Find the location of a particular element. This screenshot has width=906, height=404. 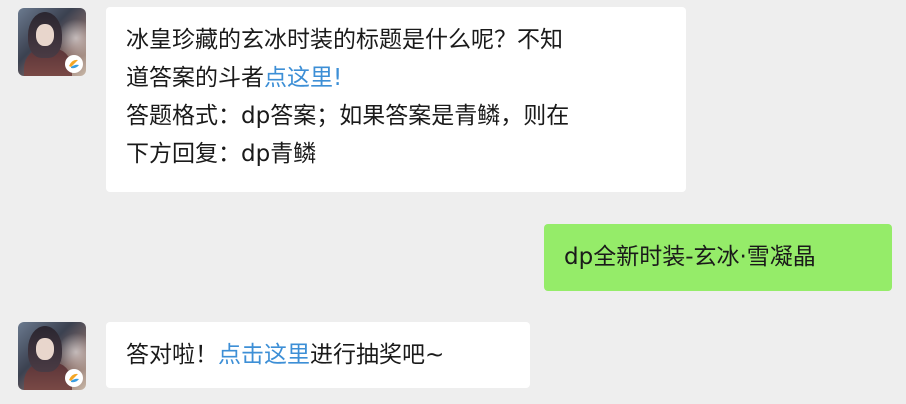

message-text-line: 冰皇珍藏的玄冰时装的标题是什么呢？不知 is located at coordinates (344, 40).